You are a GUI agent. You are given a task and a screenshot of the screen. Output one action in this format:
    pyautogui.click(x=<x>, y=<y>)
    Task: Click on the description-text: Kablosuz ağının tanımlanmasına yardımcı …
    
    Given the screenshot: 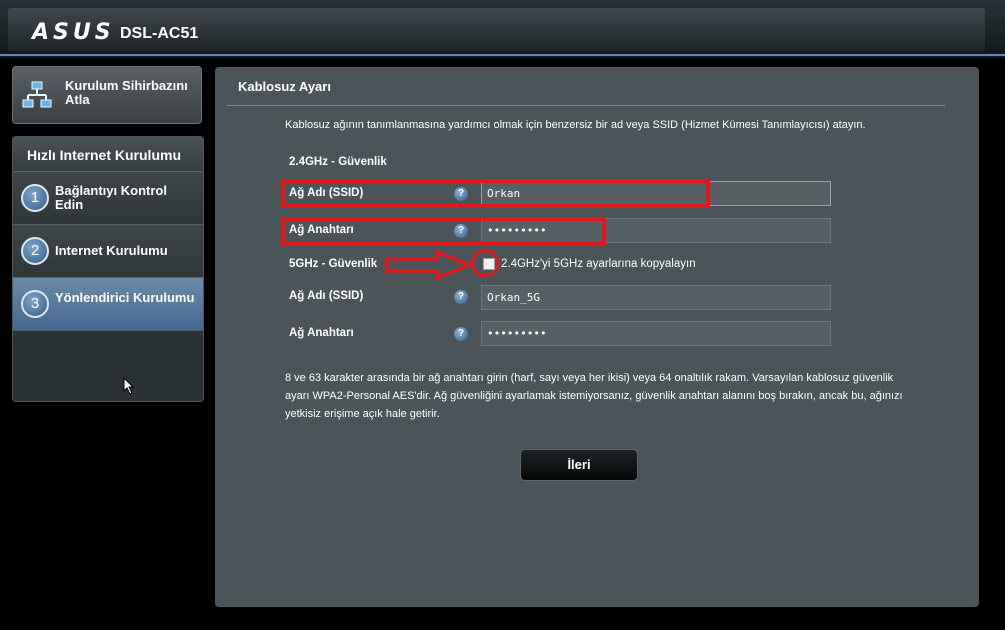 What is the action you would take?
    pyautogui.click(x=575, y=125)
    